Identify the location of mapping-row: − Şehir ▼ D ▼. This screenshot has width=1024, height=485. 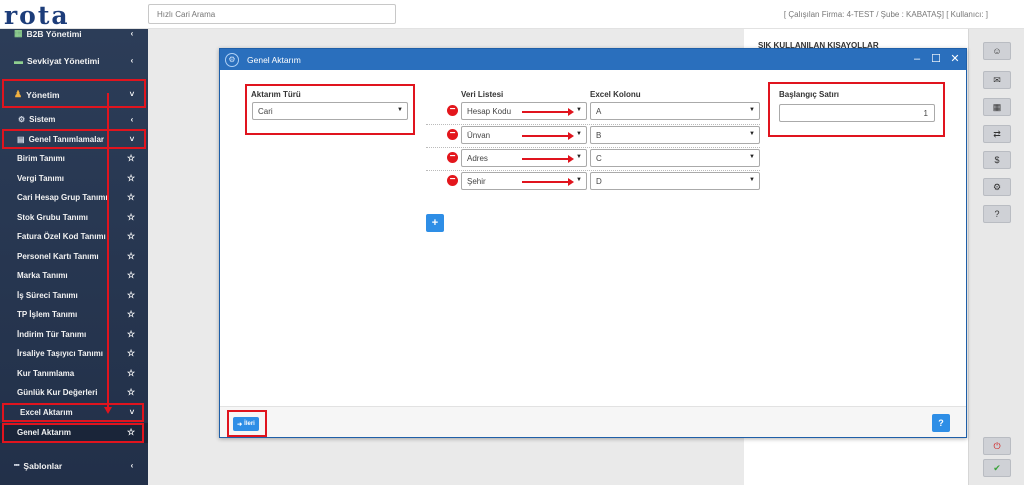
(593, 180).